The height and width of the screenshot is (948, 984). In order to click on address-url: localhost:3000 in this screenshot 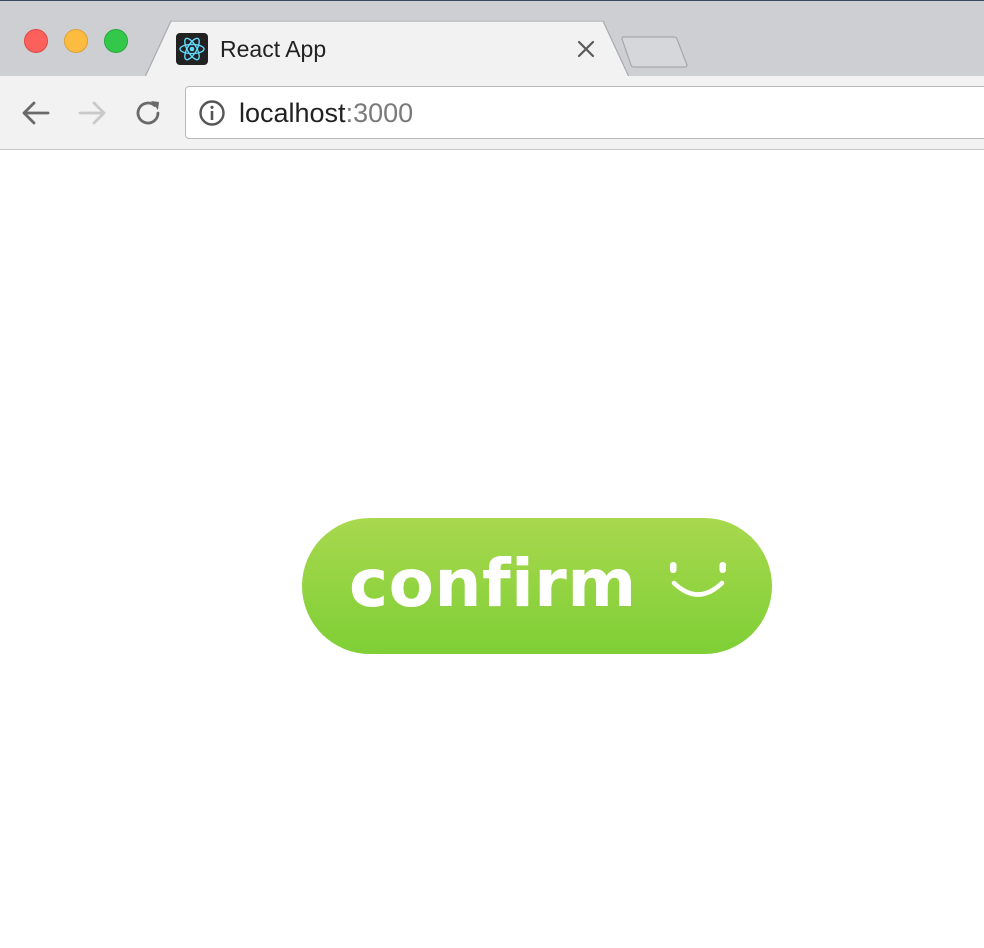, I will do `click(326, 113)`.